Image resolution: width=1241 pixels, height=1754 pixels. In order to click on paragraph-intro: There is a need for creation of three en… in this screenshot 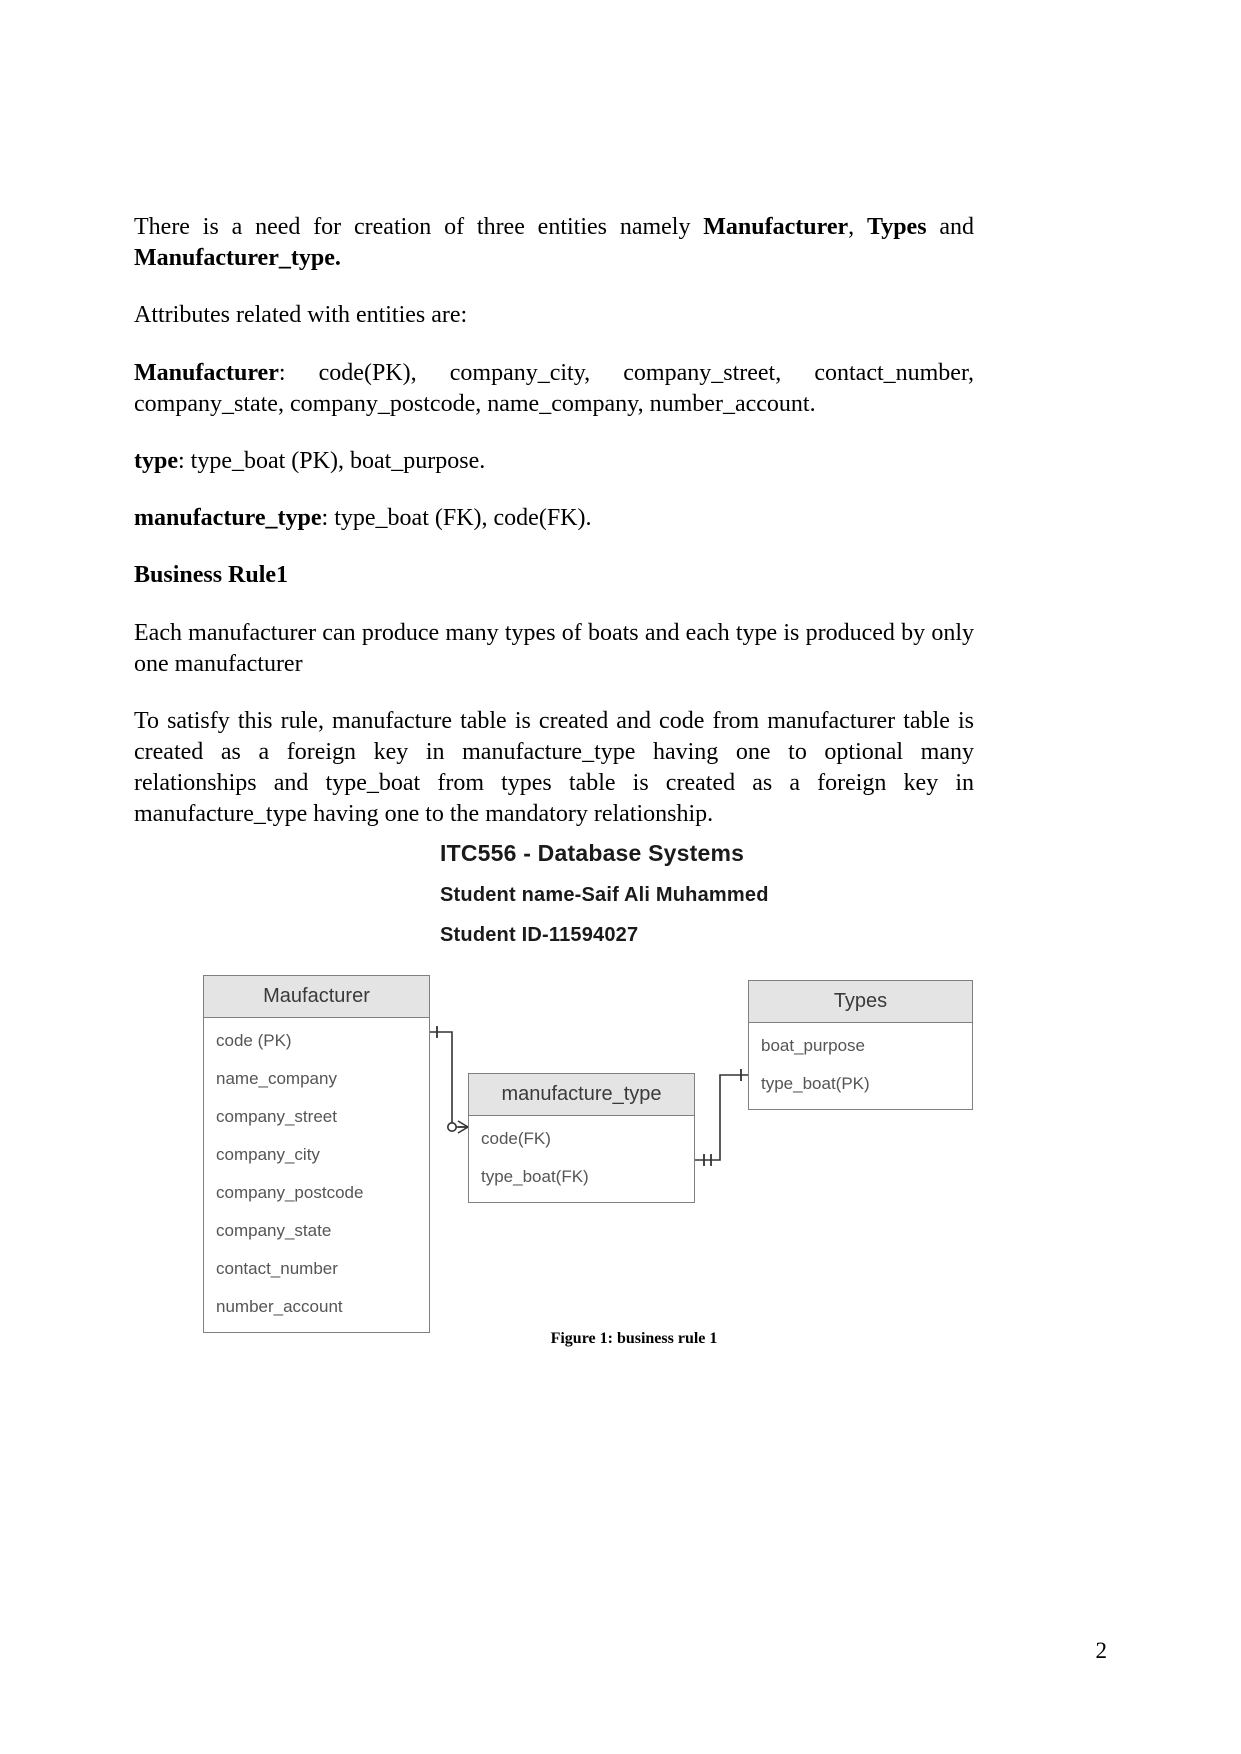, I will do `click(554, 243)`.